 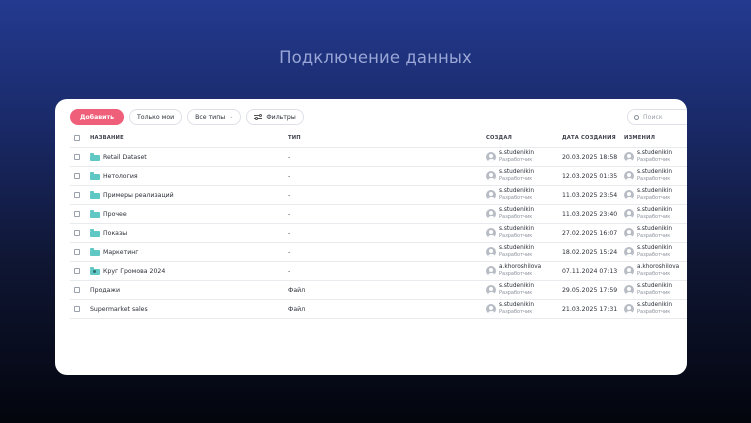 I want to click on shared-folder-icon, so click(x=95, y=271).